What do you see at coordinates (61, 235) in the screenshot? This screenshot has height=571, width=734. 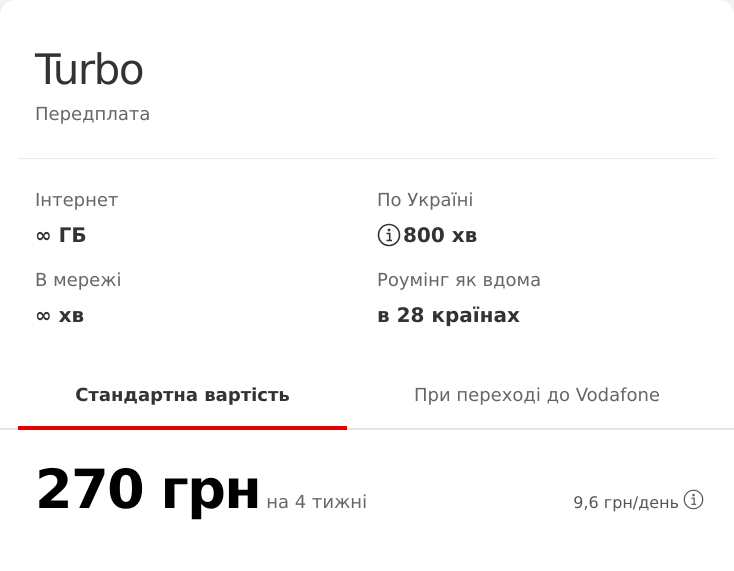 I see `feature-value: ∞ ГБ` at bounding box center [61, 235].